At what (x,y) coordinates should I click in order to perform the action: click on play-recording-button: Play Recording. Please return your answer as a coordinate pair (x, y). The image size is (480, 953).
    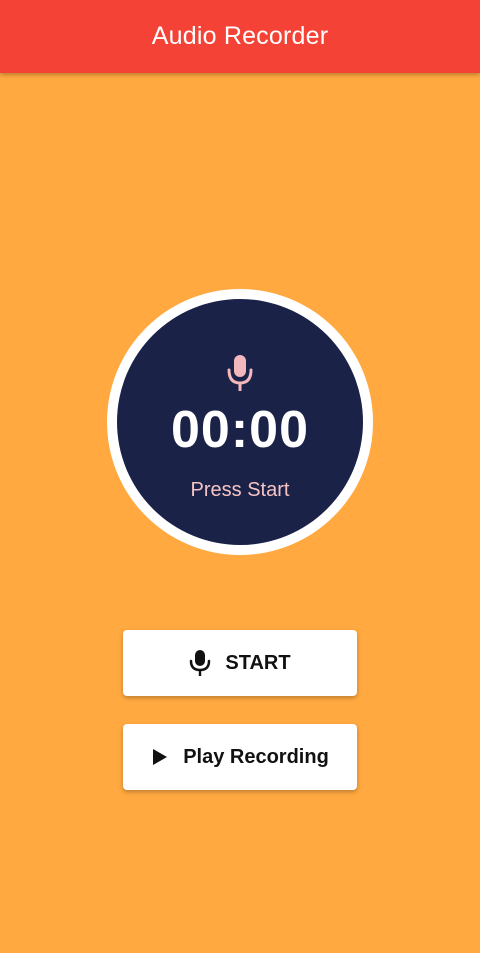
    Looking at the image, I should click on (240, 757).